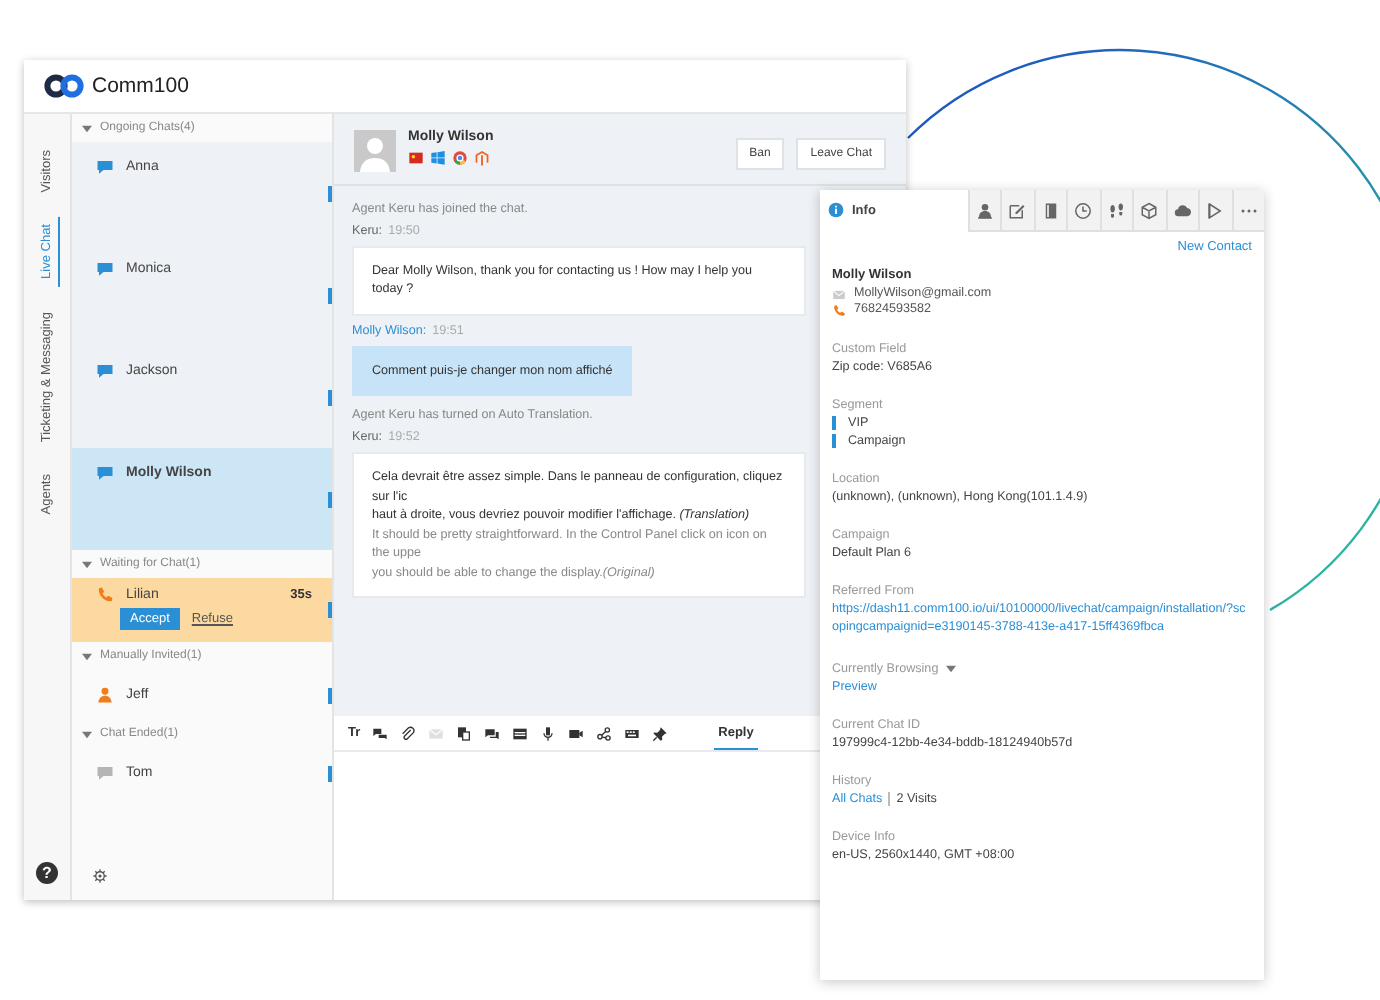 This screenshot has height=1000, width=1380. I want to click on documents-icon, so click(464, 733).